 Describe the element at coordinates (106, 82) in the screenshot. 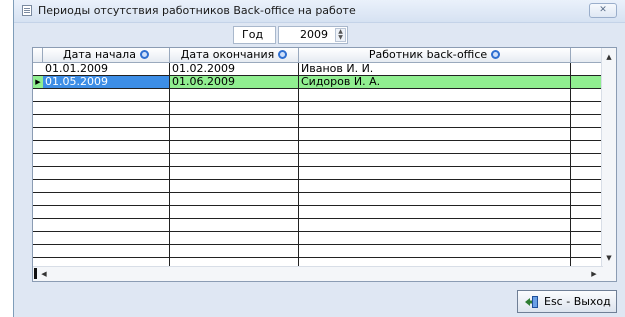

I see `table-cell: 01.05.2009` at that location.